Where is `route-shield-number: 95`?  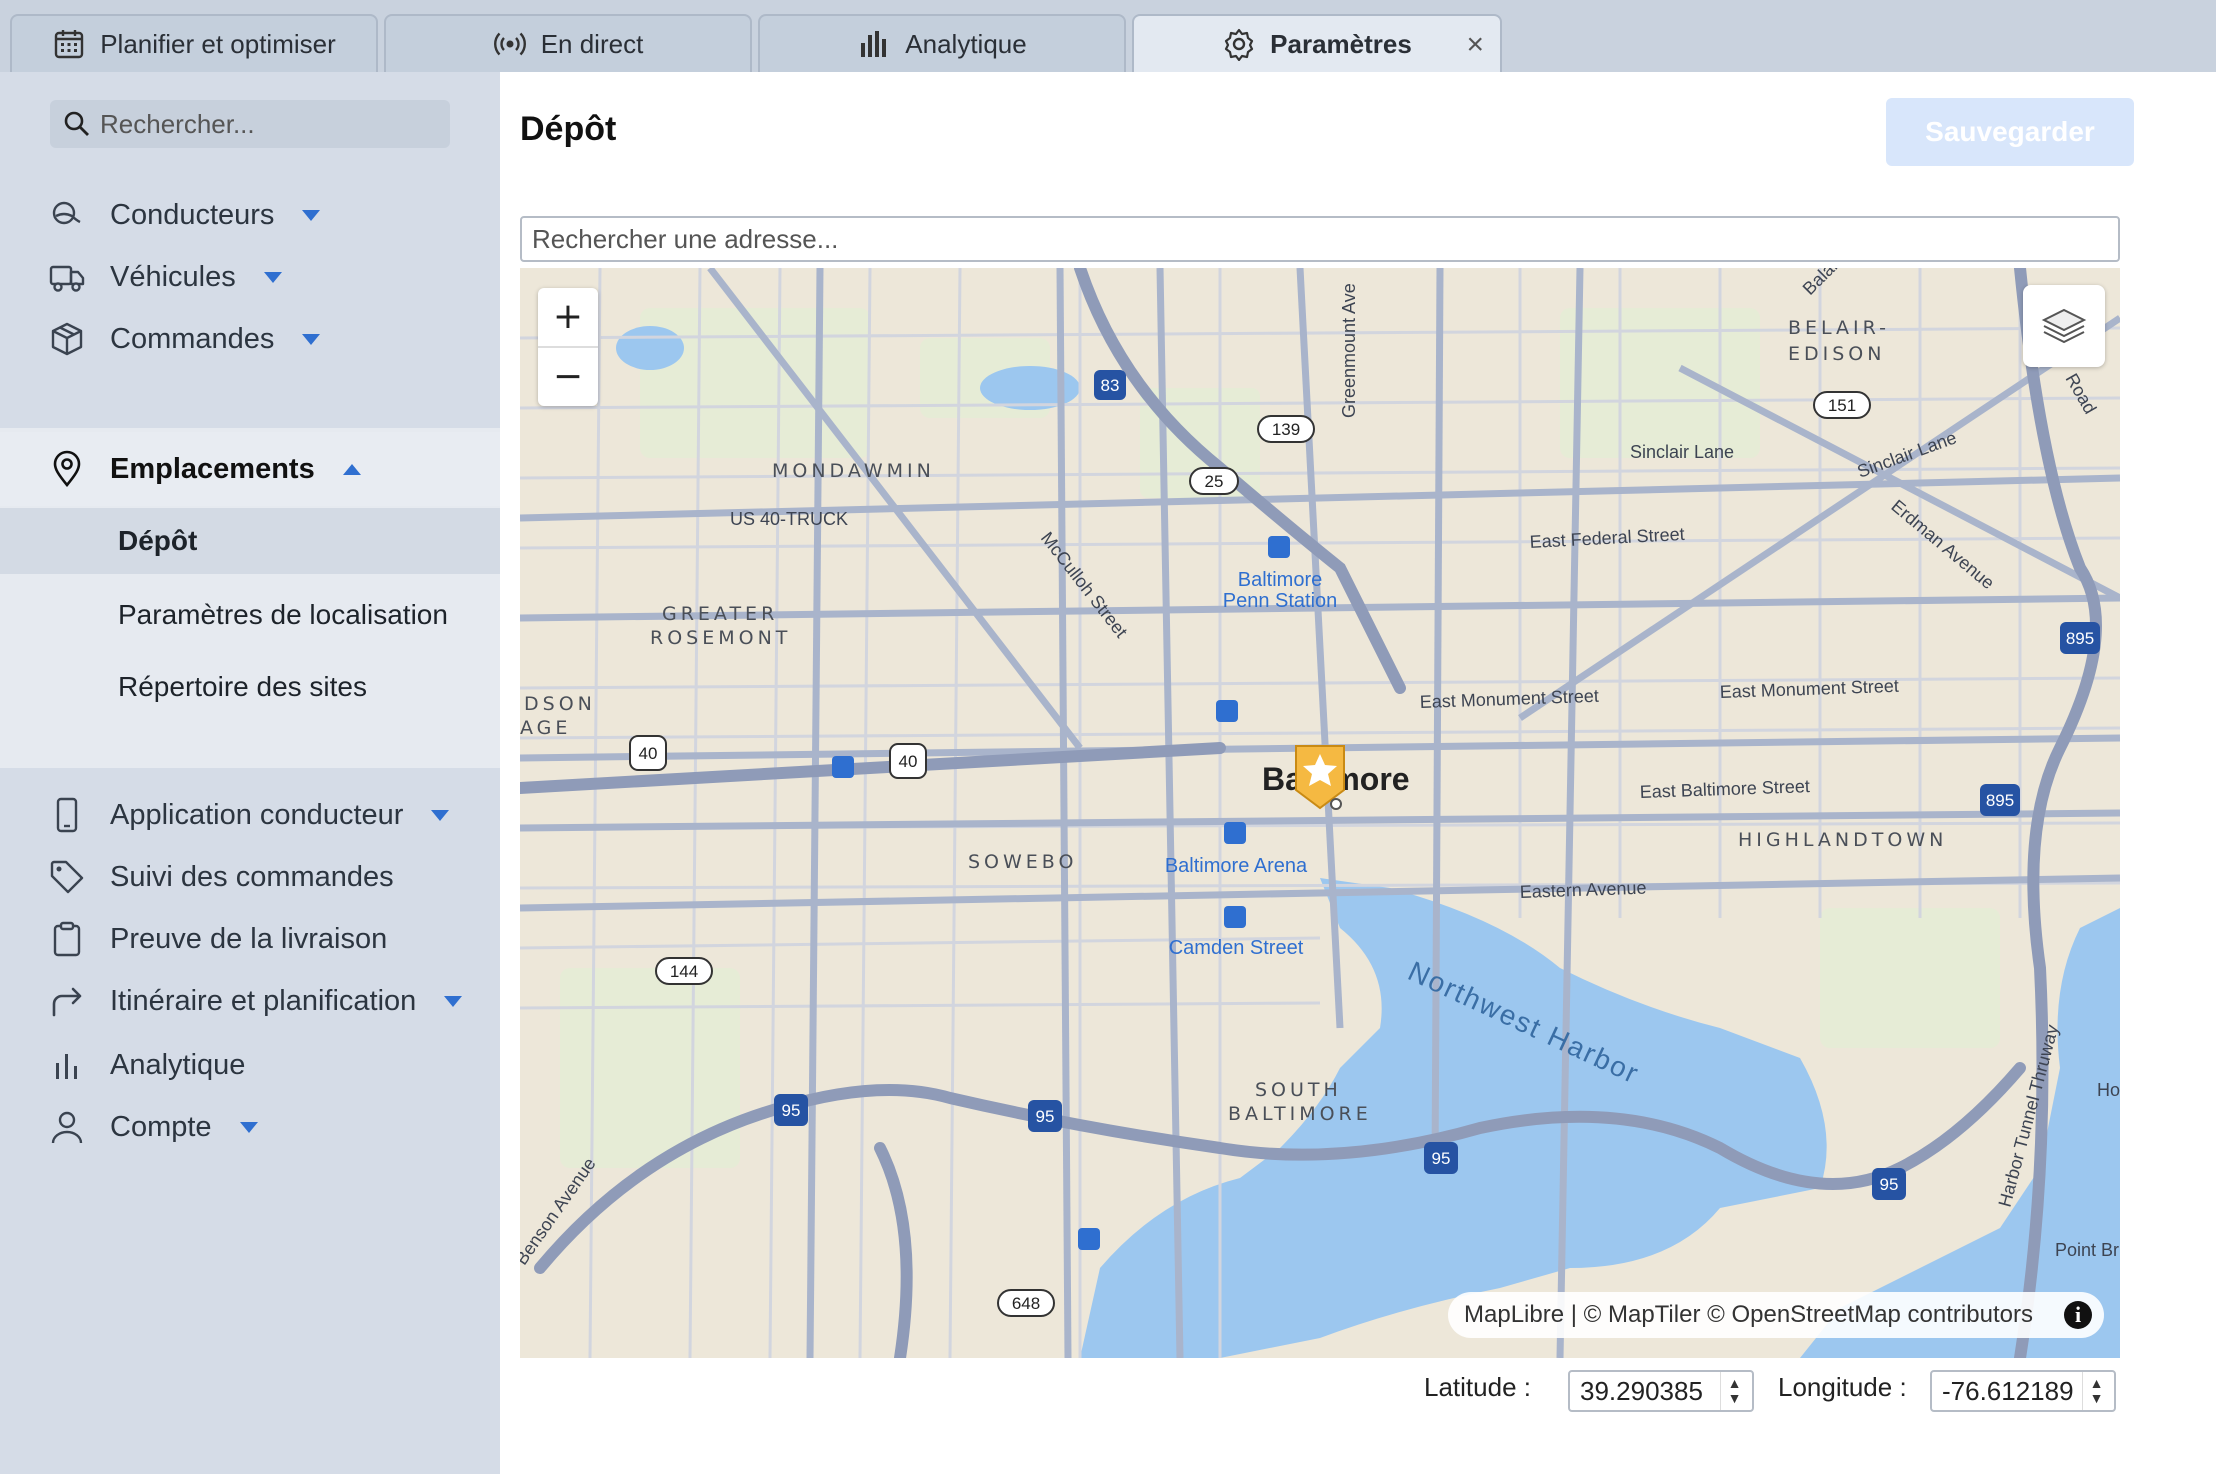
route-shield-number: 95 is located at coordinates (1441, 1158).